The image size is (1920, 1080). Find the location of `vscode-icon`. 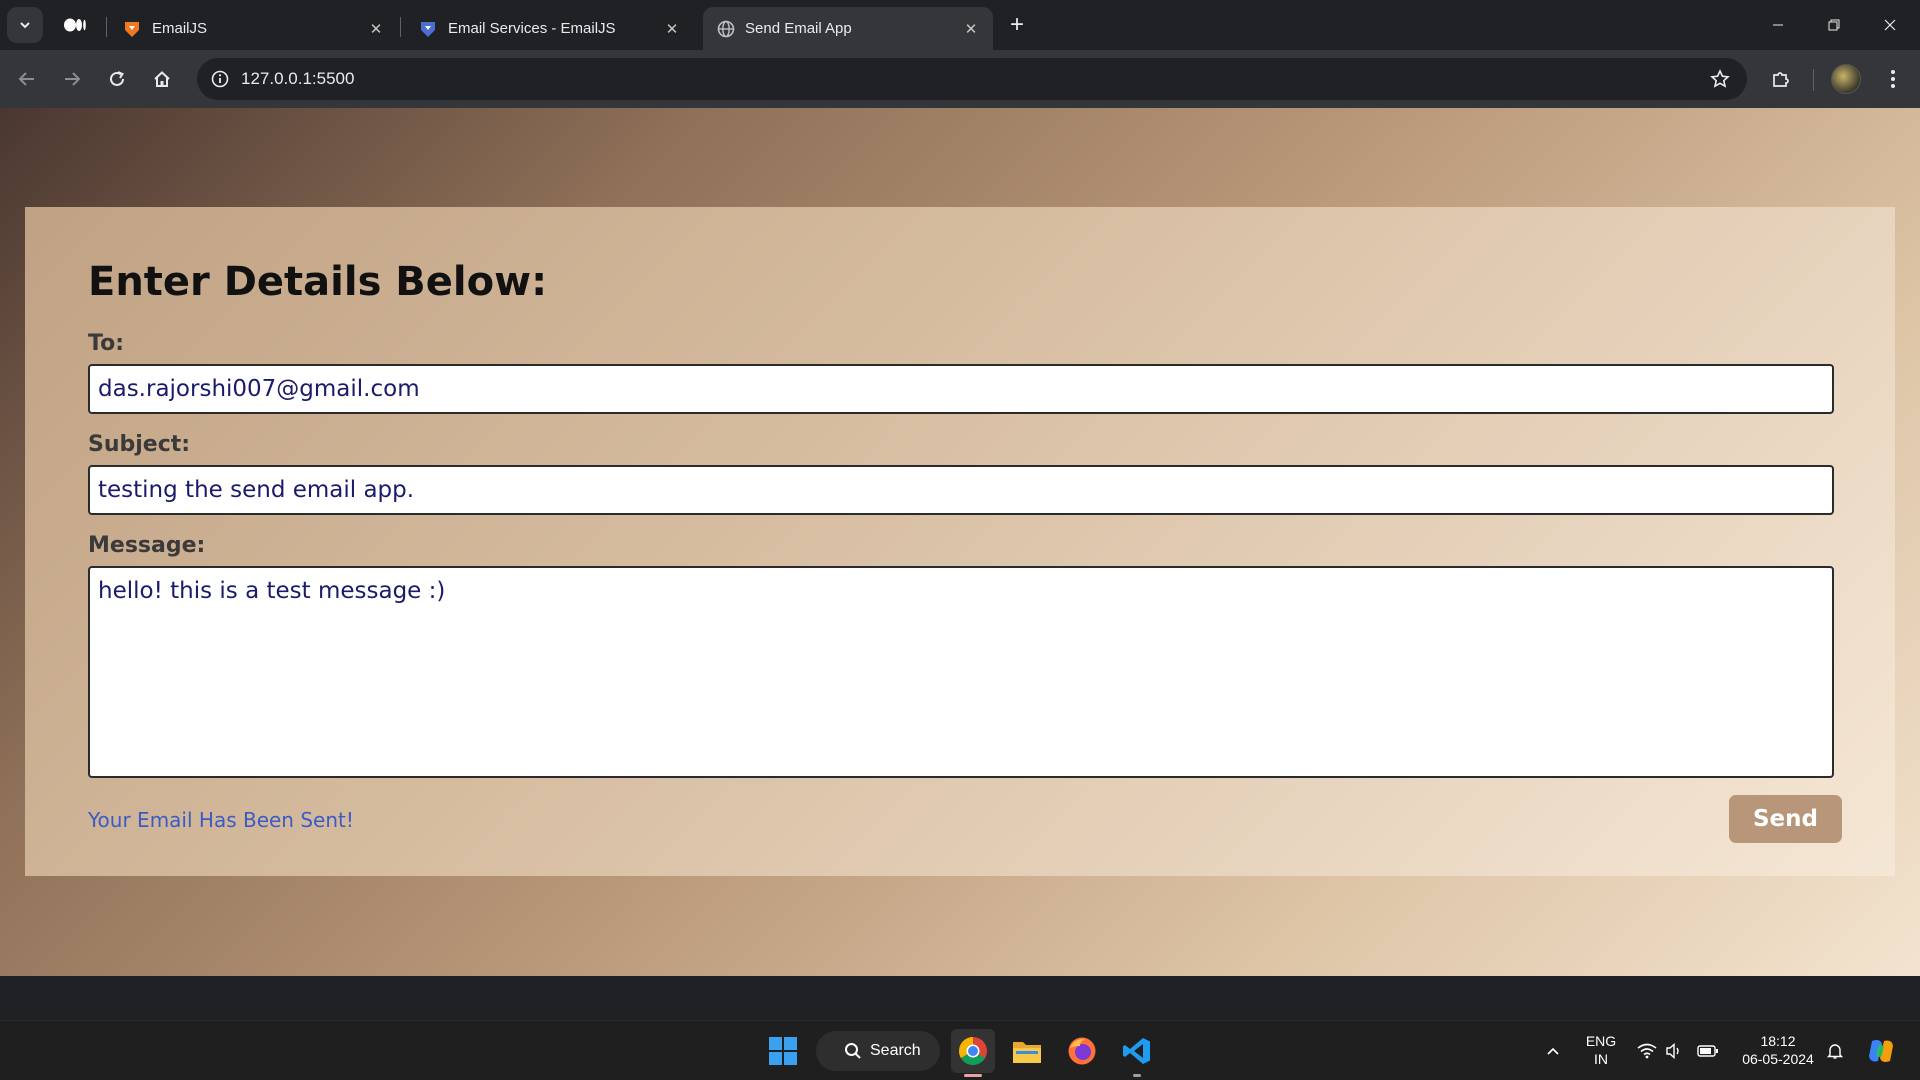

vscode-icon is located at coordinates (1136, 1051).